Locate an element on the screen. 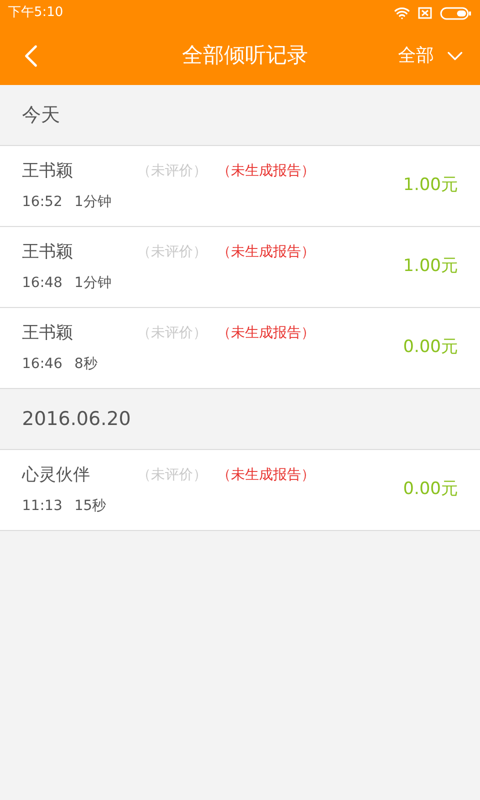 This screenshot has width=480, height=800. status-time: 下午5:10 is located at coordinates (36, 13).